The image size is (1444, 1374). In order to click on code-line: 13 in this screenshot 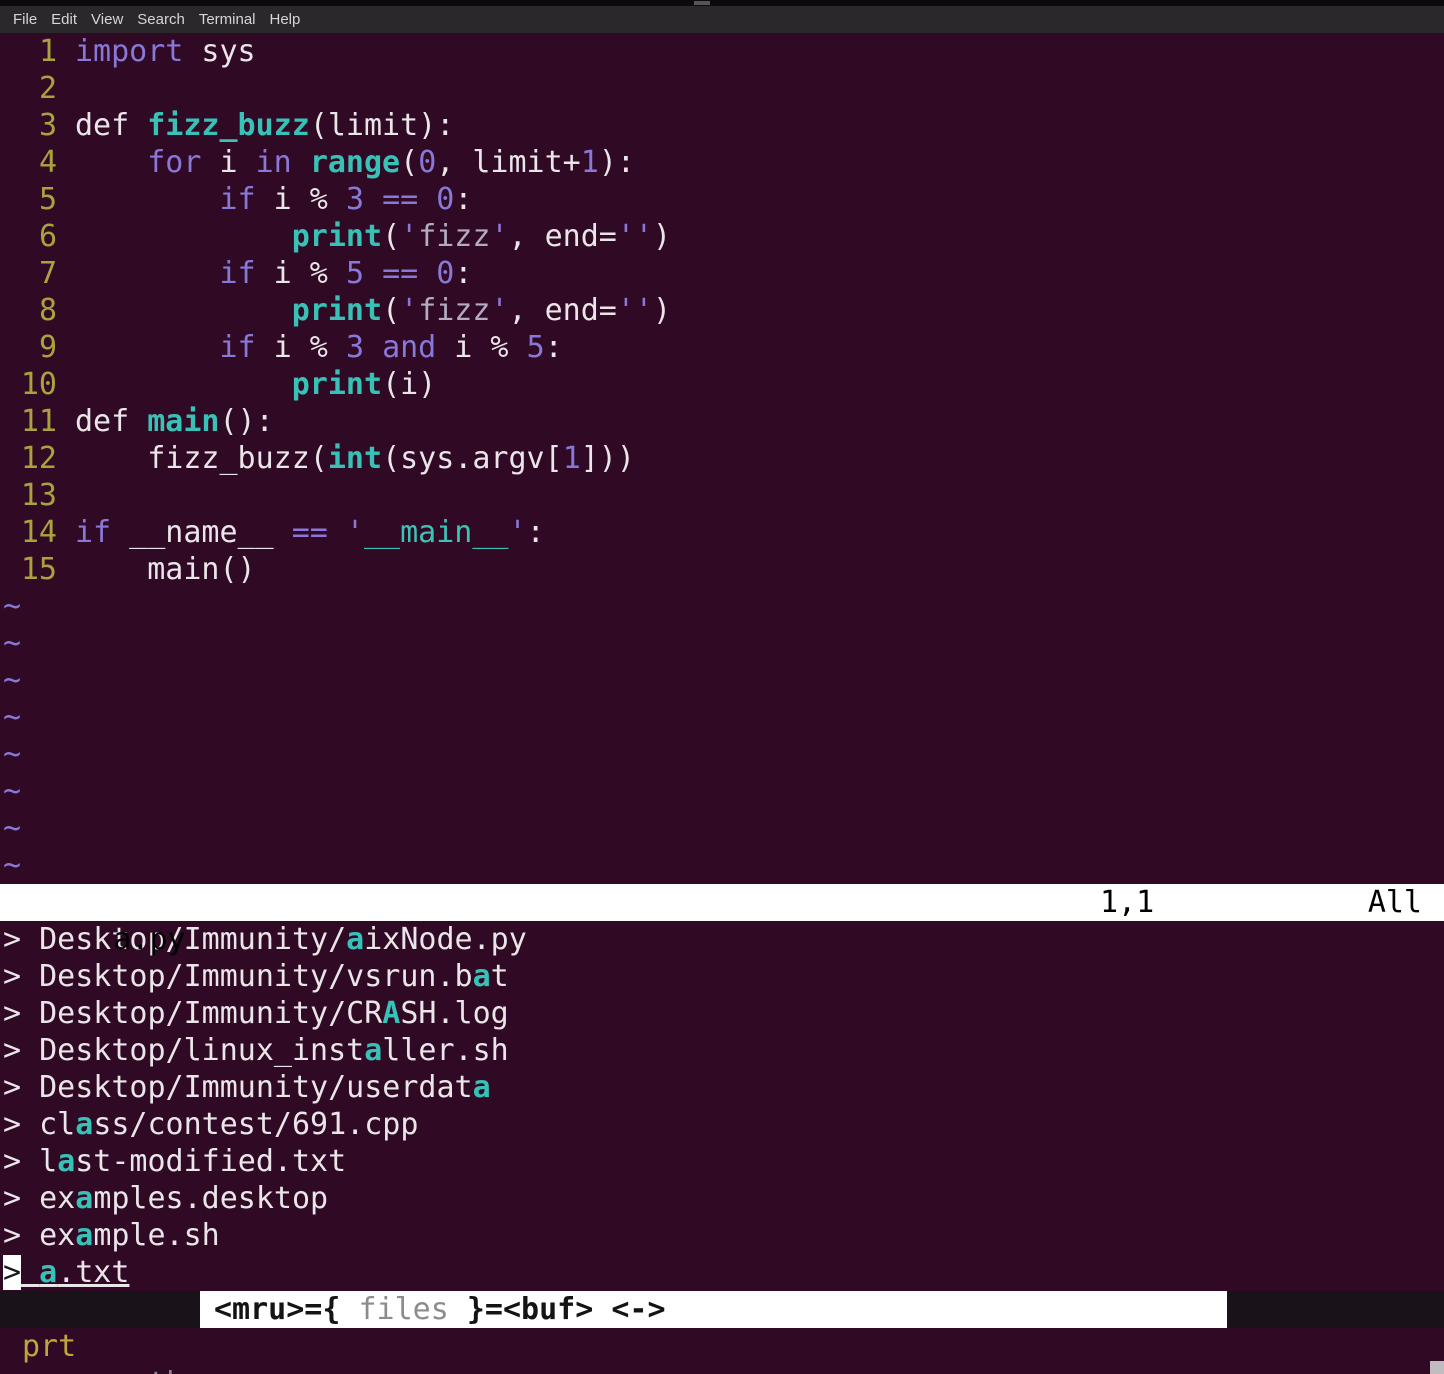, I will do `click(722, 495)`.